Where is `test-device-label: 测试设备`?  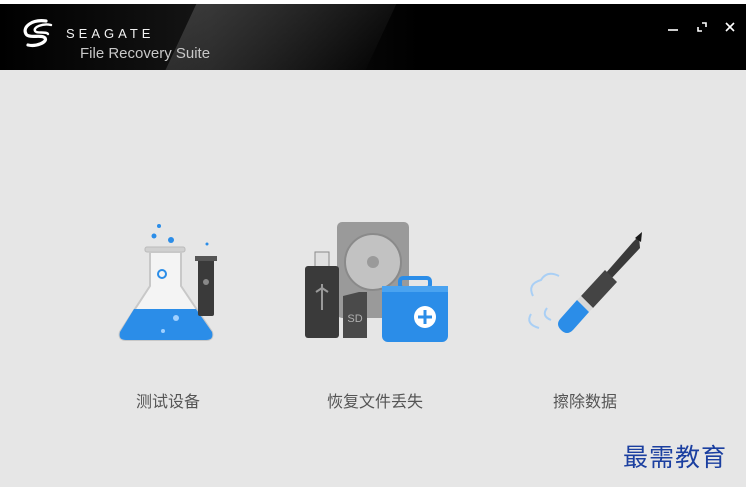
test-device-label: 测试设备 is located at coordinates (167, 401).